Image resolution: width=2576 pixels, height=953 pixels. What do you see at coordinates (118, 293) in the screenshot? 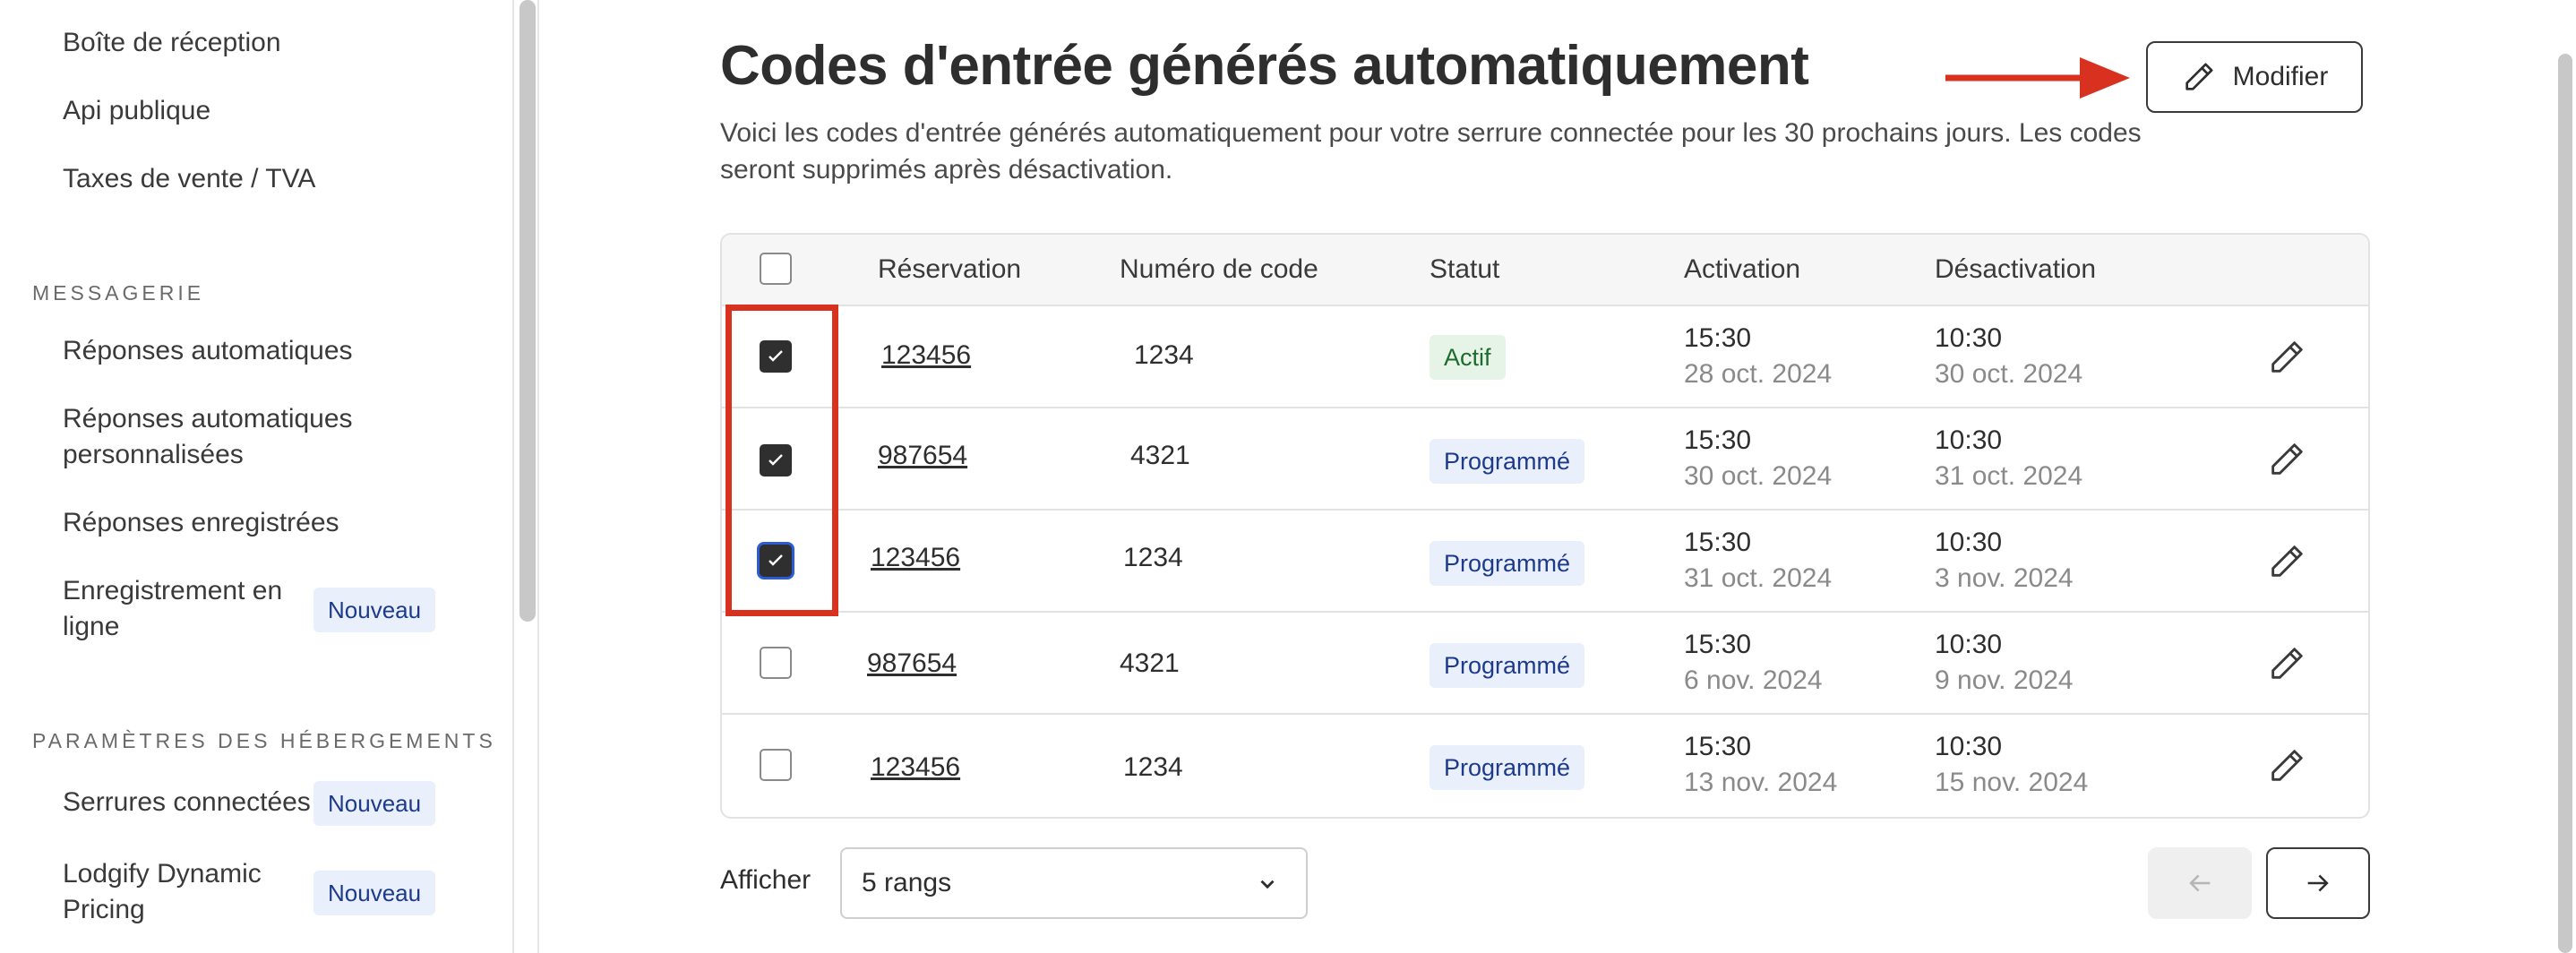
I see `sidebar-section-messaging: MESSAGERIE` at bounding box center [118, 293].